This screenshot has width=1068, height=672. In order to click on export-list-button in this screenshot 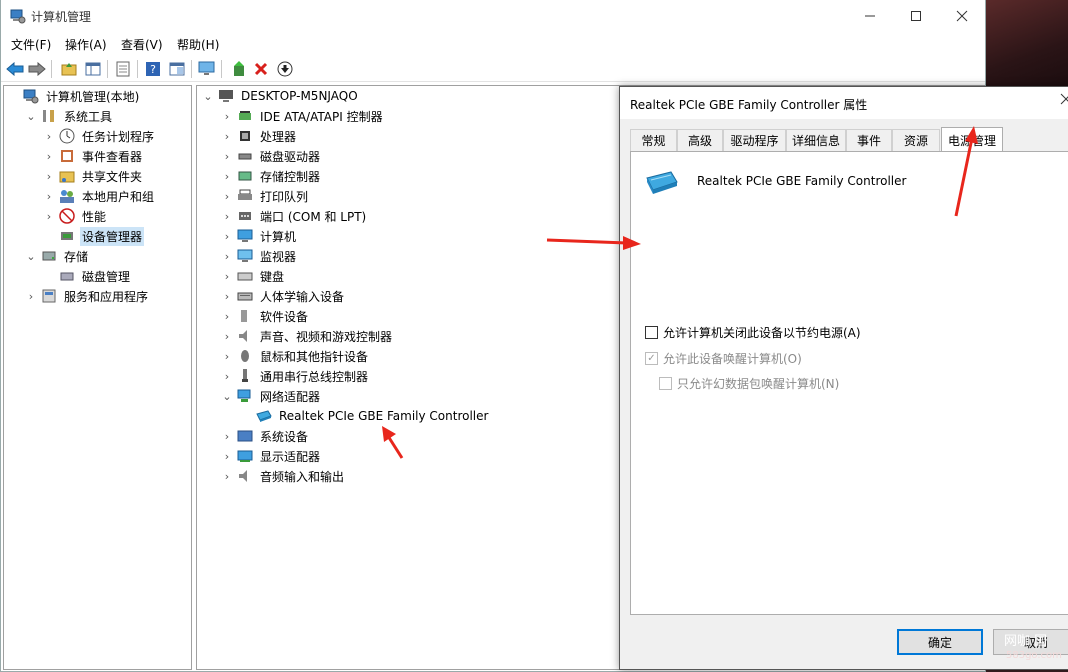, I will do `click(123, 69)`.